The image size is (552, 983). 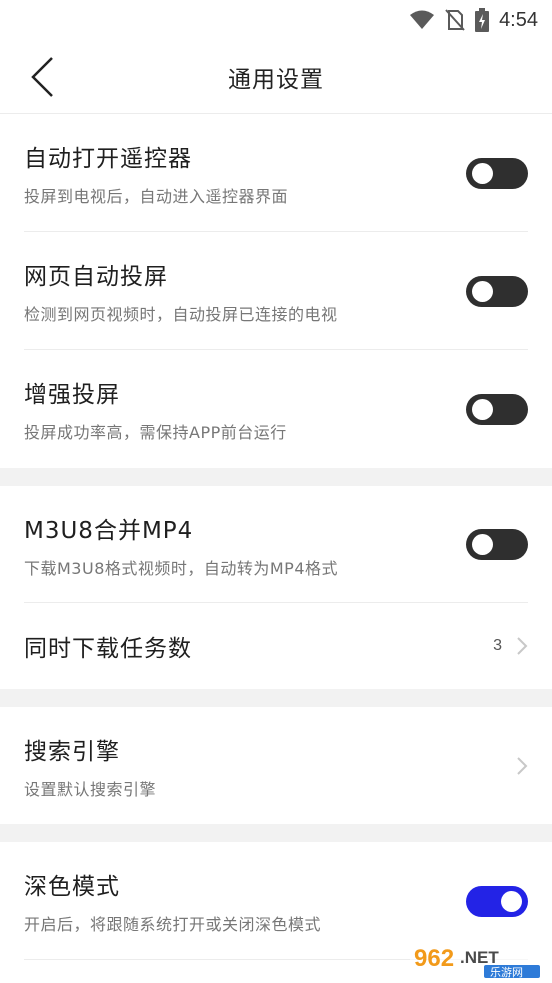 What do you see at coordinates (90, 789) in the screenshot?
I see `setting-subtitle: 设置默认搜索引擎` at bounding box center [90, 789].